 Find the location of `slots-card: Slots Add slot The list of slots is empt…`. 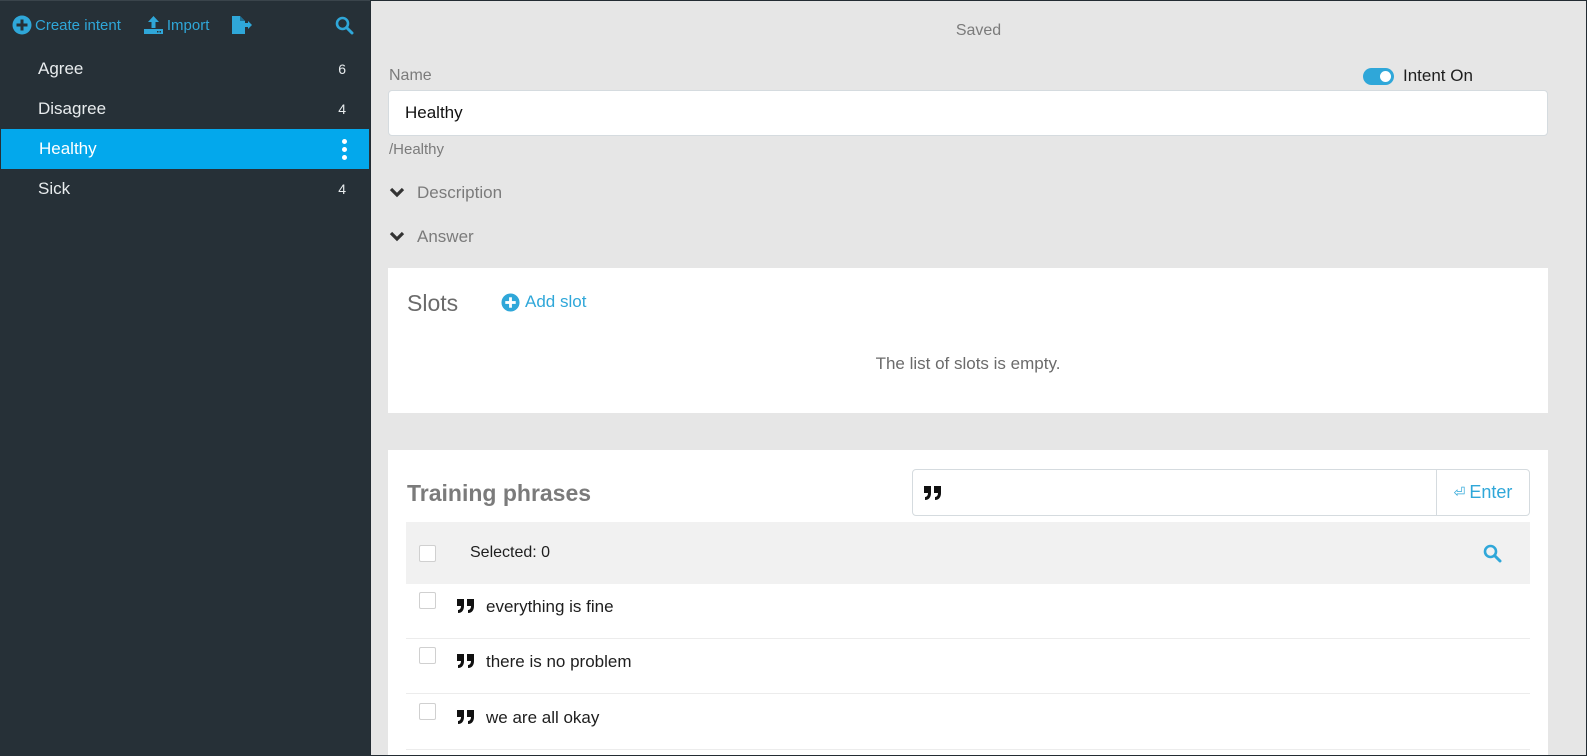

slots-card: Slots Add slot The list of slots is empt… is located at coordinates (968, 340).